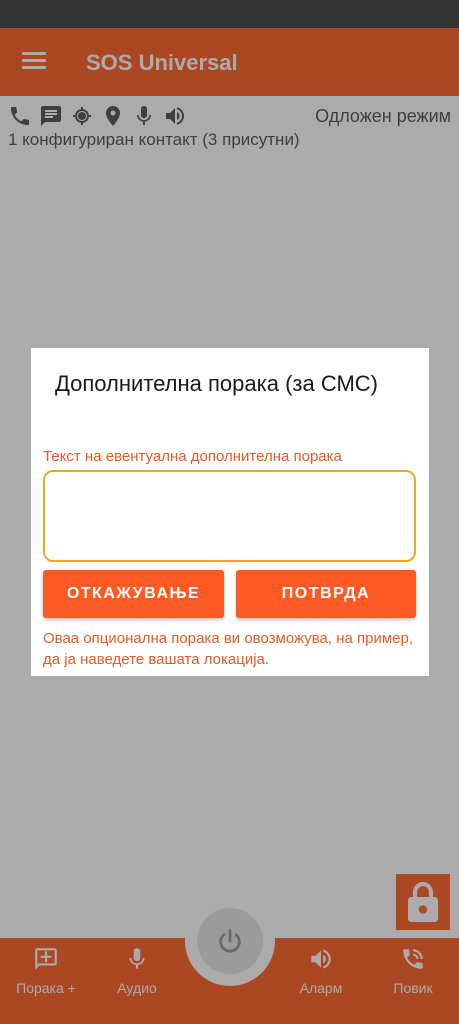 Image resolution: width=459 pixels, height=1024 pixels. What do you see at coordinates (192, 456) in the screenshot?
I see `message-field-label: Текст на евентуална дополнителна порака` at bounding box center [192, 456].